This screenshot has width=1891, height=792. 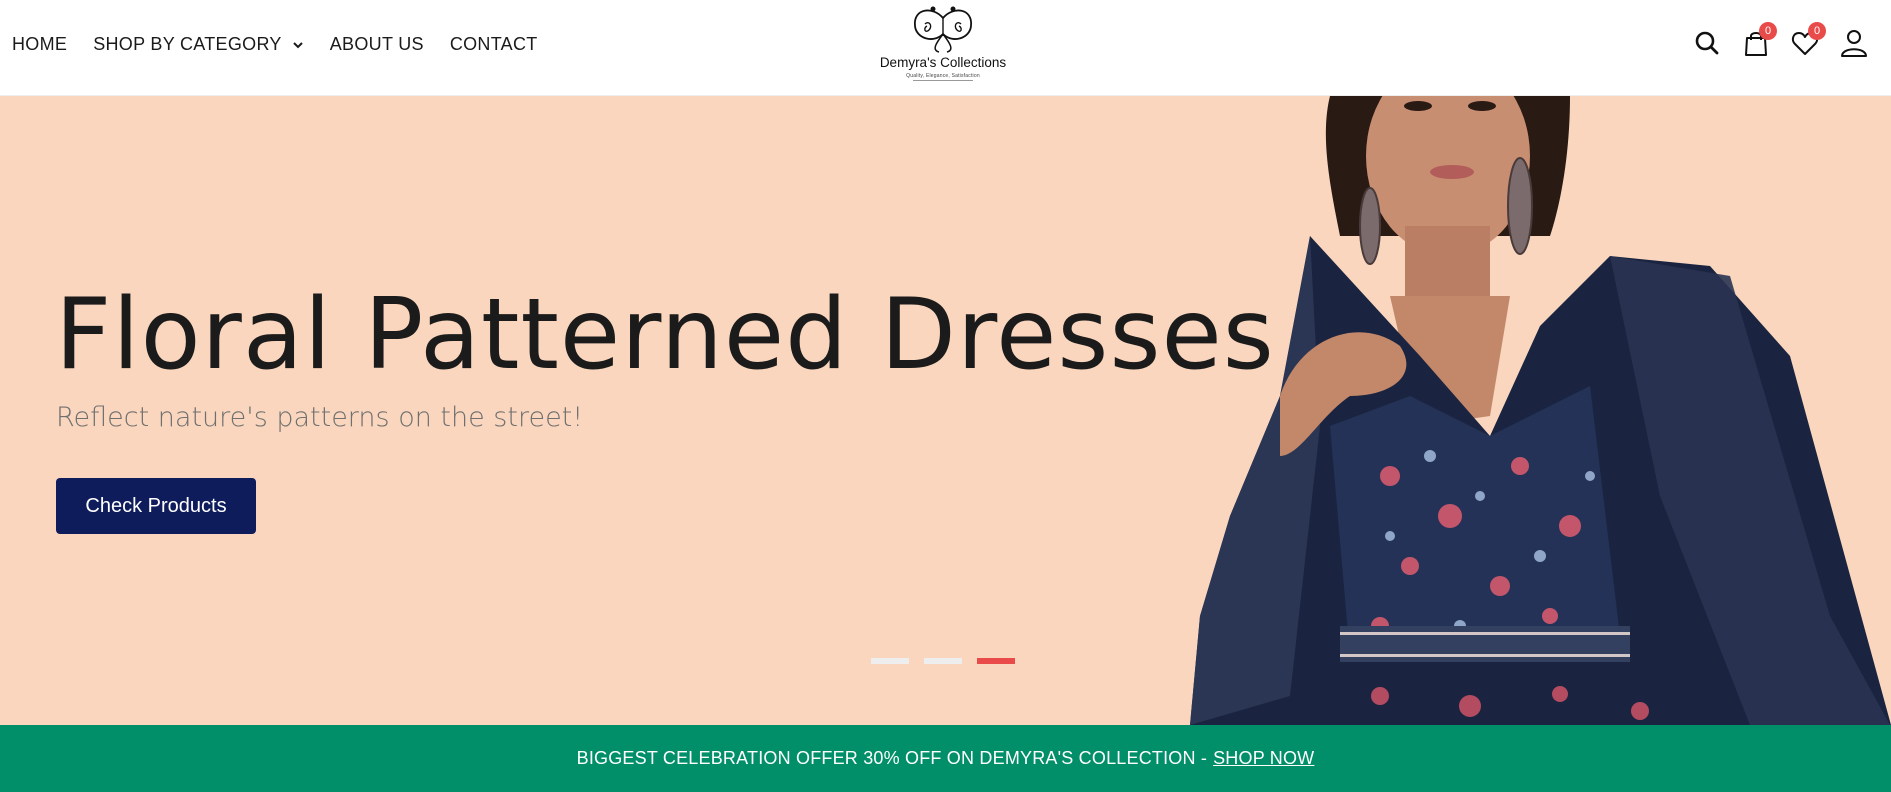 I want to click on nav-home: HOME, so click(x=39, y=44).